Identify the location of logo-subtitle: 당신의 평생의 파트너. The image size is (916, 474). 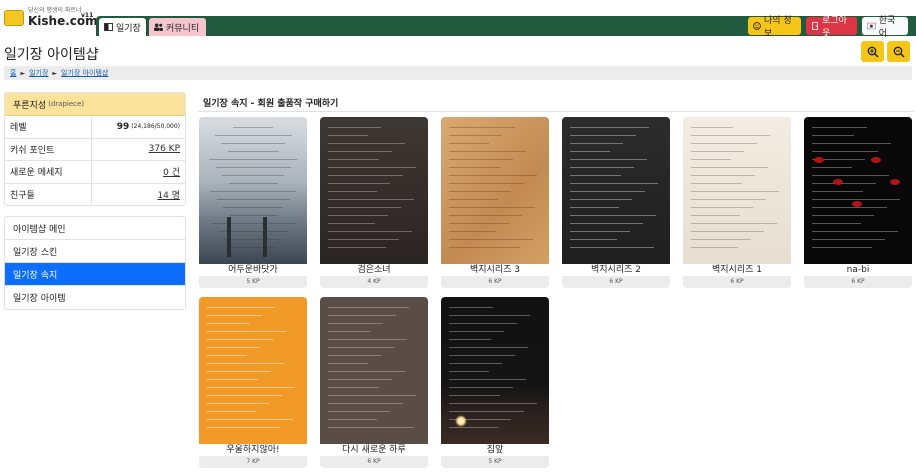
(55, 10).